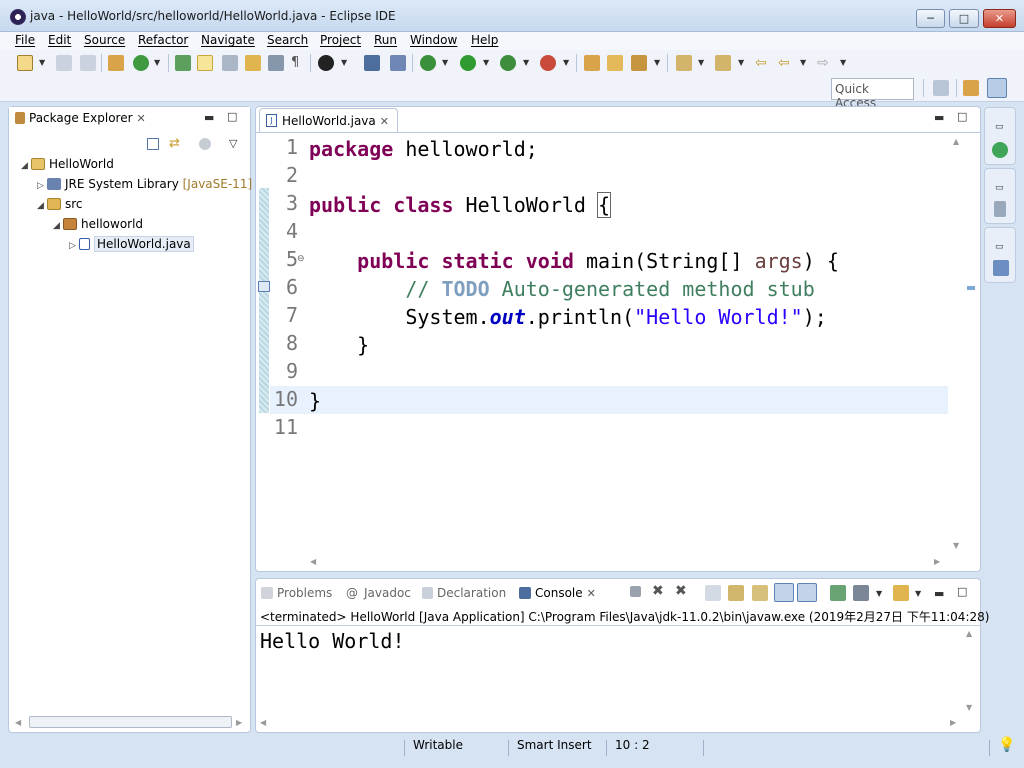 This screenshot has width=1024, height=768. I want to click on view-menu-icon: ▽, so click(233, 143).